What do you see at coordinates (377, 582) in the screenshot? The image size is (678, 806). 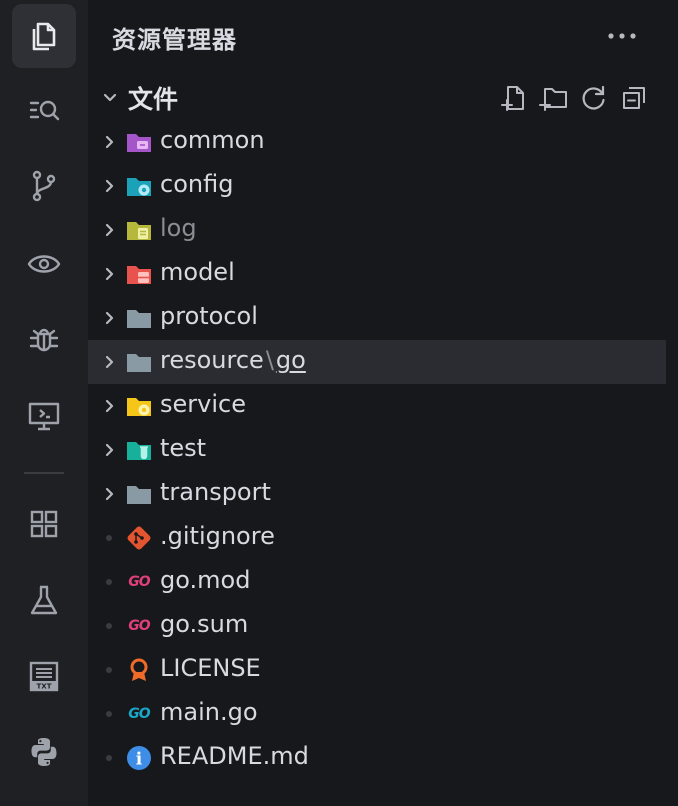 I see `tree-item-go-mod: GO go.mod` at bounding box center [377, 582].